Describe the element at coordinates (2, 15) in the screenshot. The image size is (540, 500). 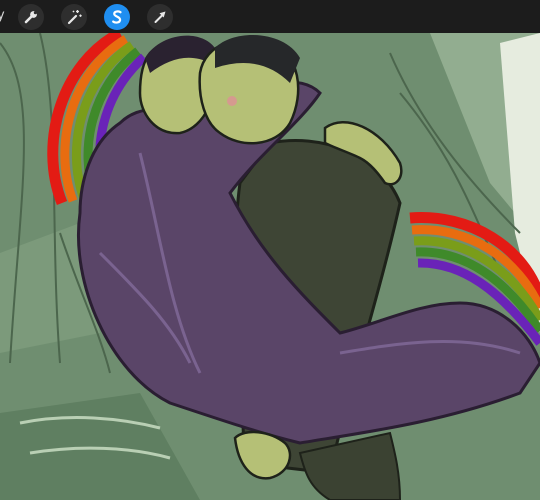
I see `gallery-button: y` at that location.